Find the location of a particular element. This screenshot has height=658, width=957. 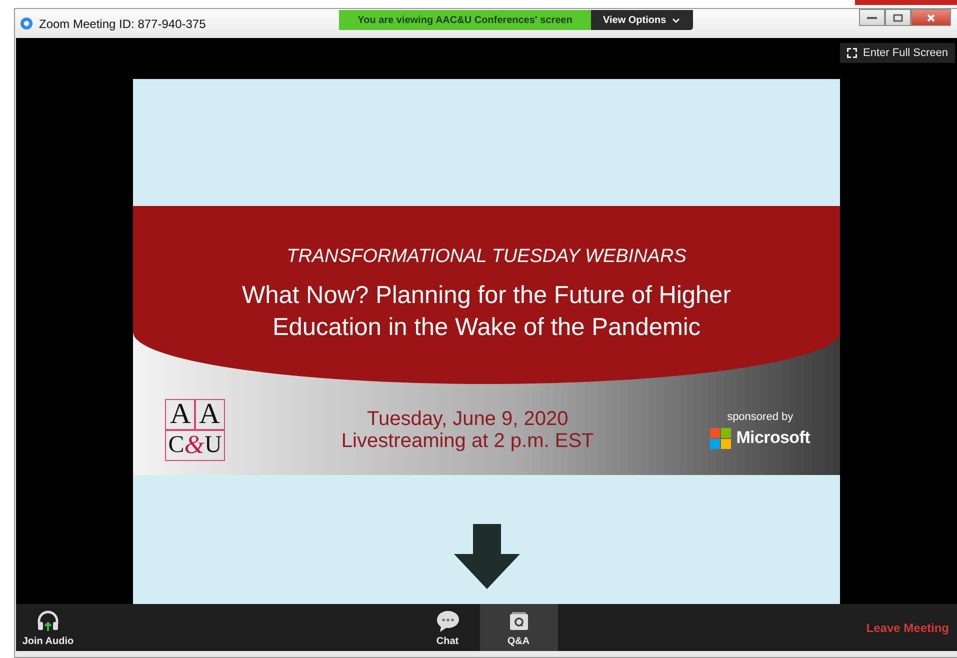

minimize-button is located at coordinates (872, 17).